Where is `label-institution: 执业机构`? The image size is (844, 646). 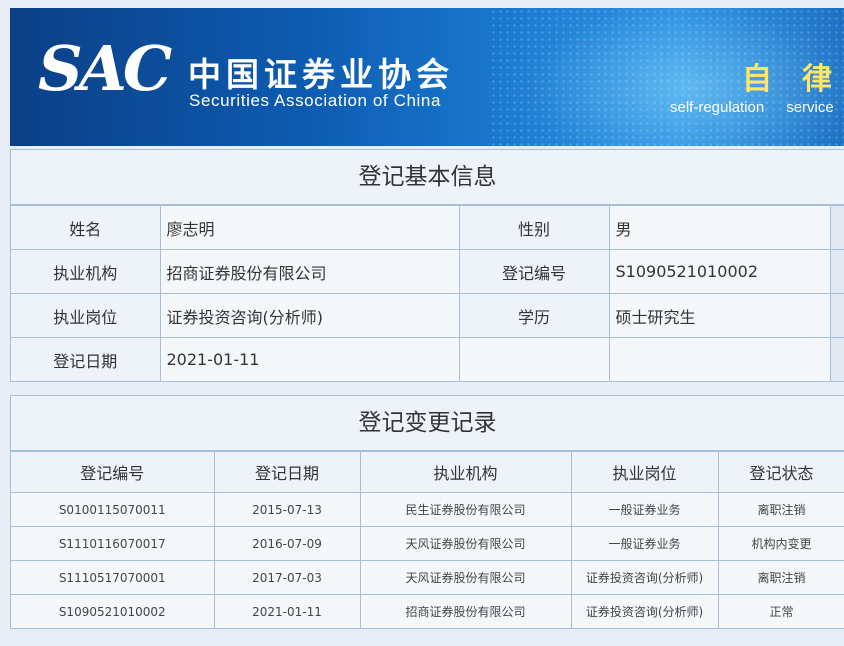 label-institution: 执业机构 is located at coordinates (86, 271).